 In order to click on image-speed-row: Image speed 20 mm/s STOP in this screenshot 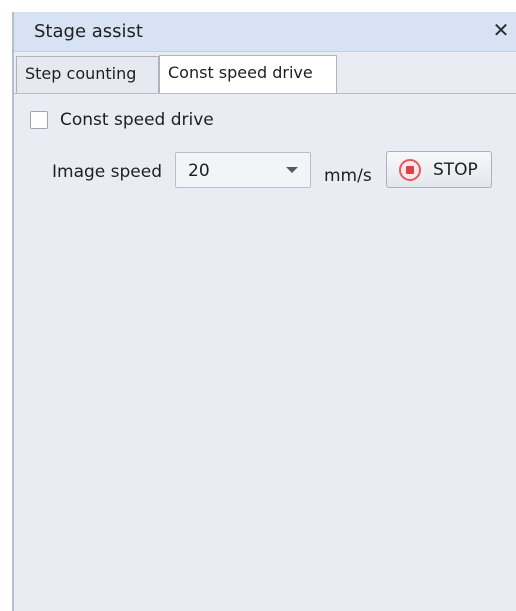, I will do `click(265, 171)`.